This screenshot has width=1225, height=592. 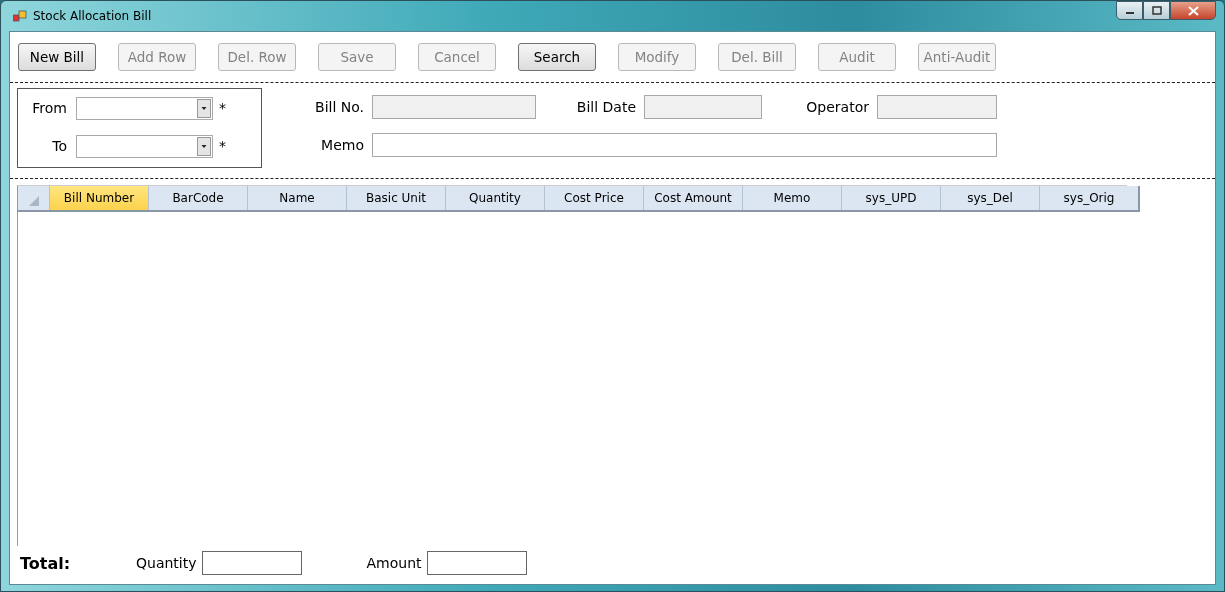 I want to click on window-title: Stock Allocation Bill, so click(x=92, y=16).